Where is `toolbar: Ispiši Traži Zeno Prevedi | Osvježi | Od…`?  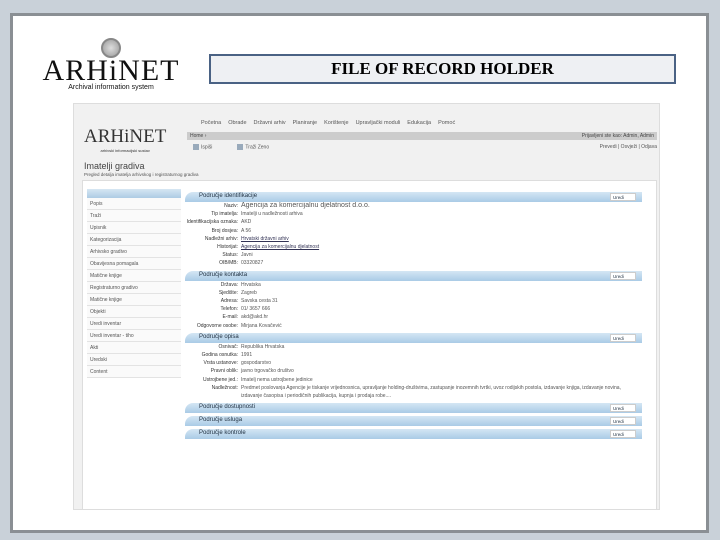 toolbar: Ispiši Traži Zeno Prevedi | Osvježi | Od… is located at coordinates (422, 149).